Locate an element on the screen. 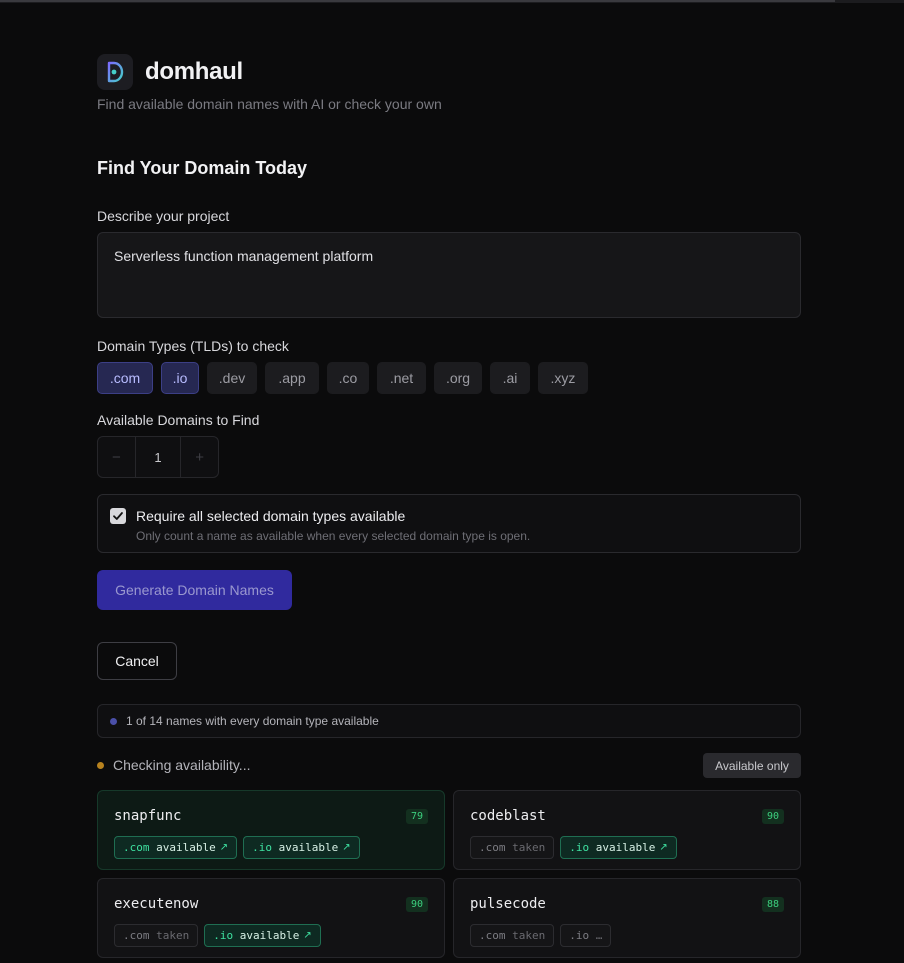 Image resolution: width=904 pixels, height=963 pixels. tld-xyz: .xyz is located at coordinates (563, 378).